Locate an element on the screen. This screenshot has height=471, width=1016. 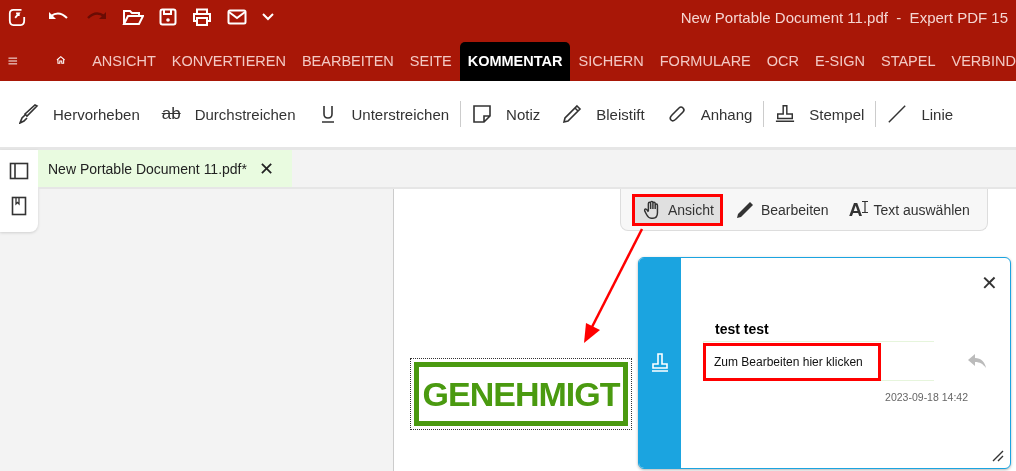
tool-button: ab Durchstreichen is located at coordinates (228, 114).